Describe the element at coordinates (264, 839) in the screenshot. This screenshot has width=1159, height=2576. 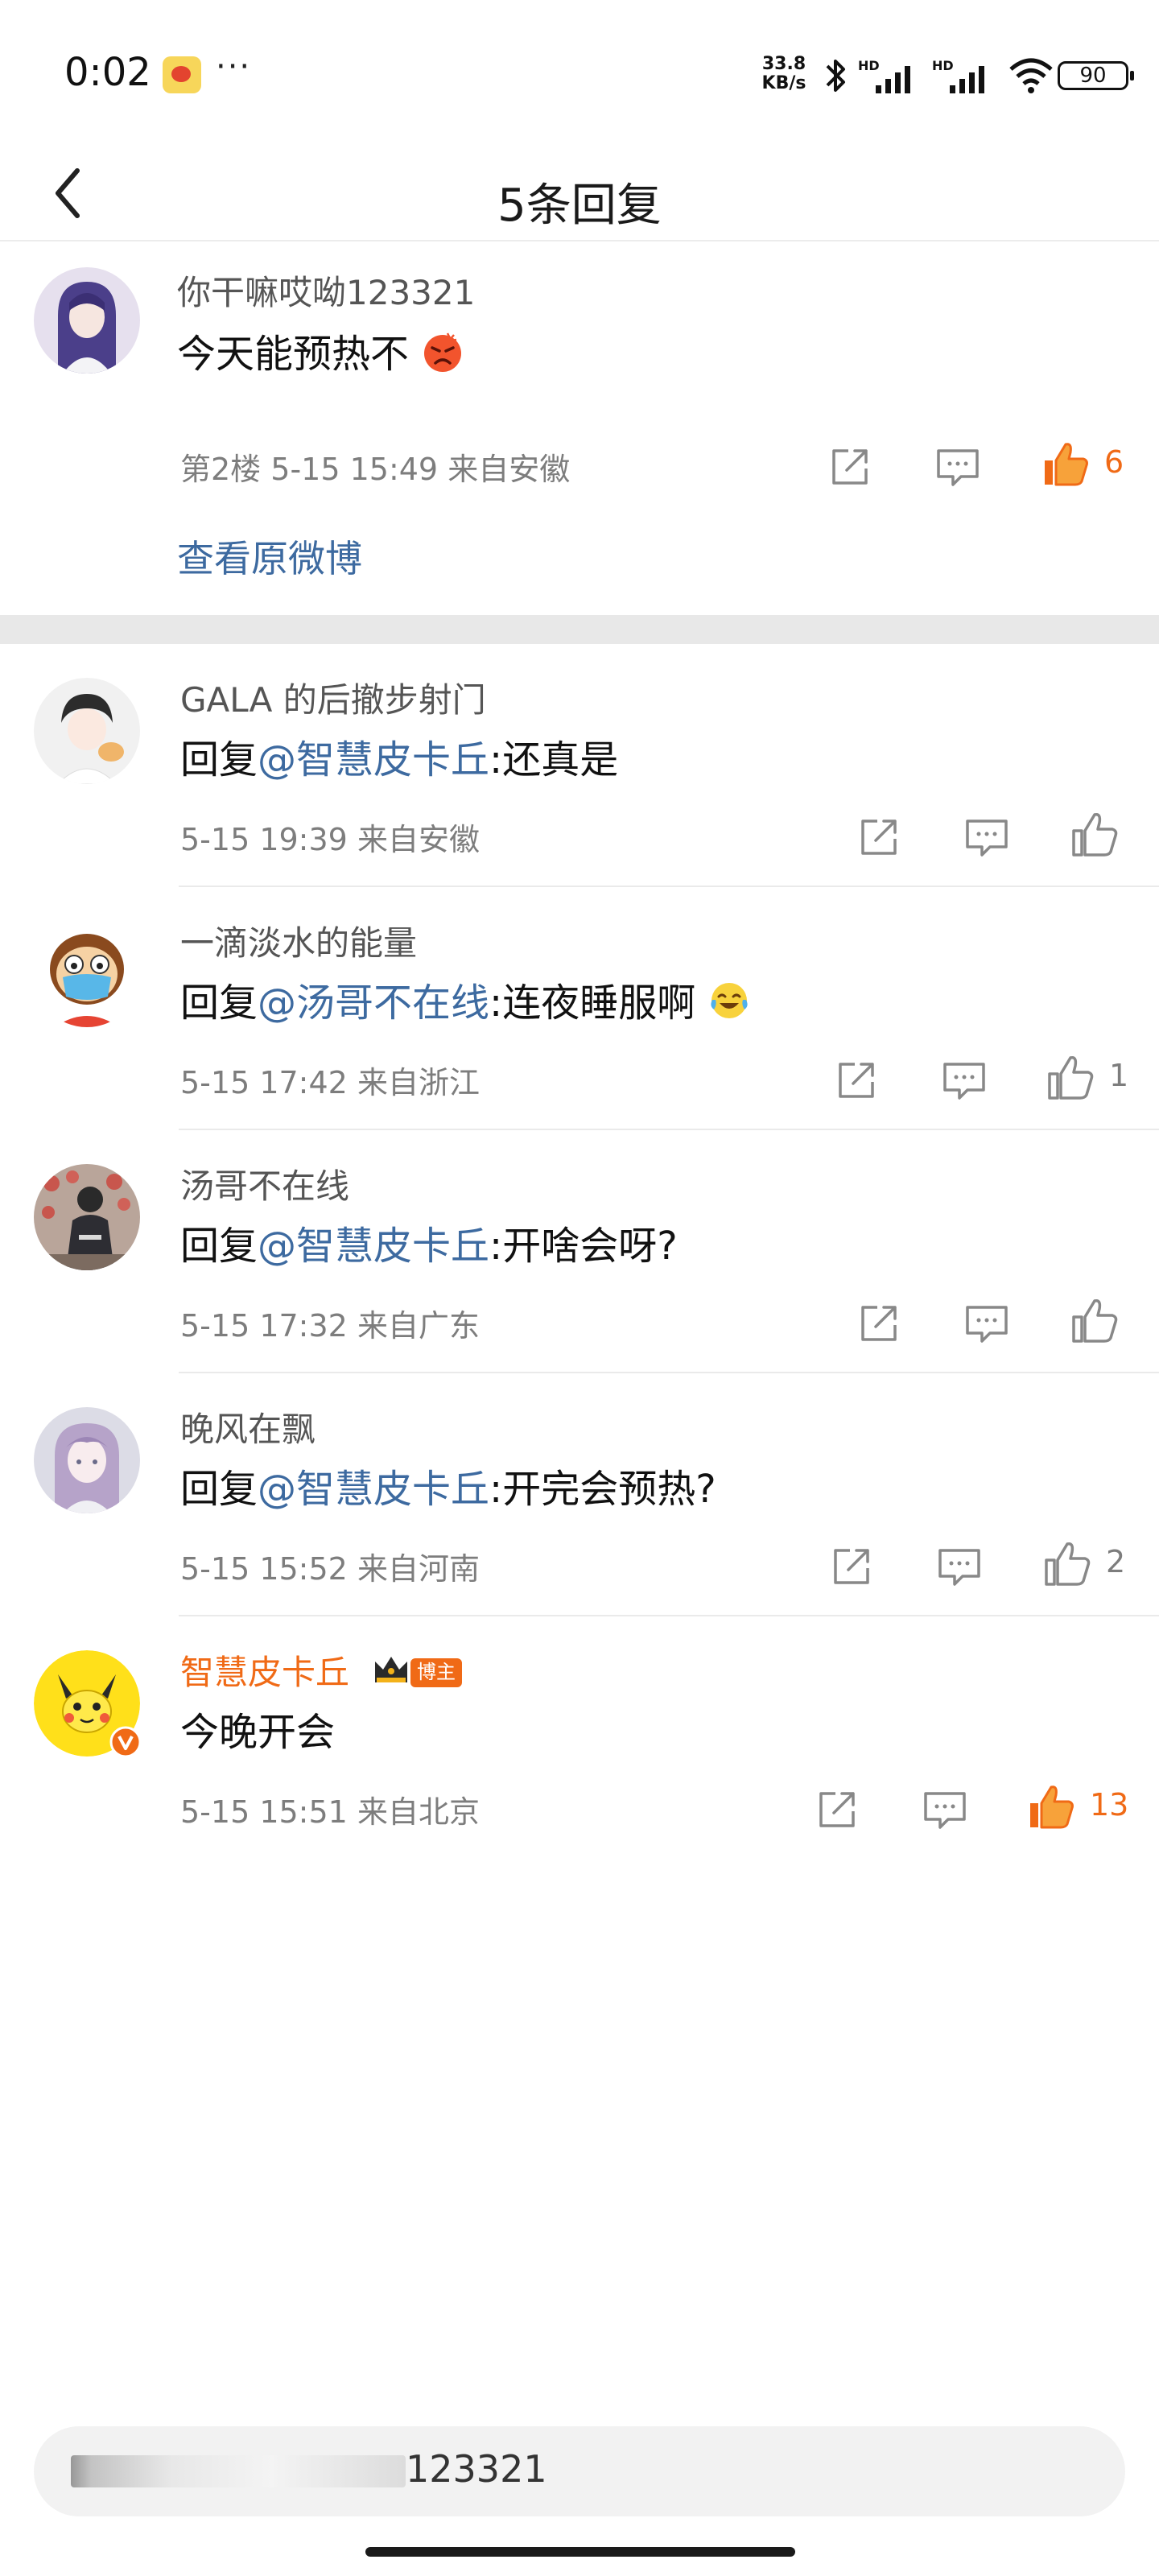
I see `timestamp: 5-15 19:39` at that location.